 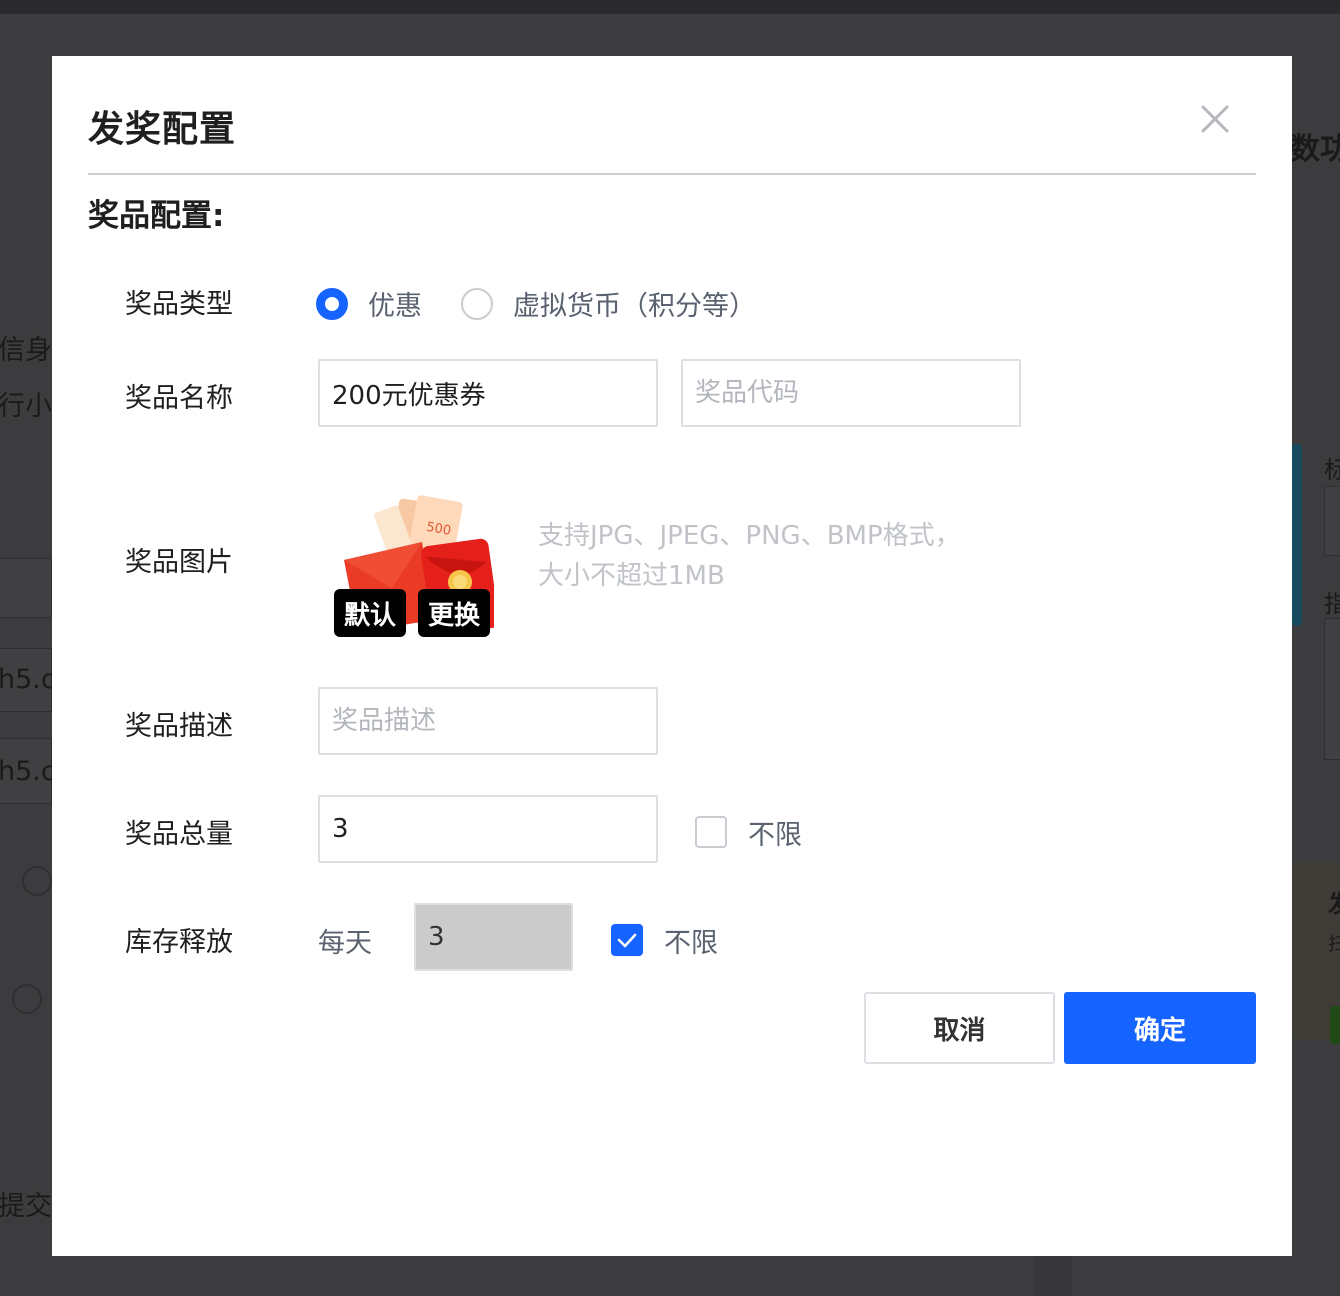 I want to click on confirm-button: 确定, so click(x=1160, y=1028).